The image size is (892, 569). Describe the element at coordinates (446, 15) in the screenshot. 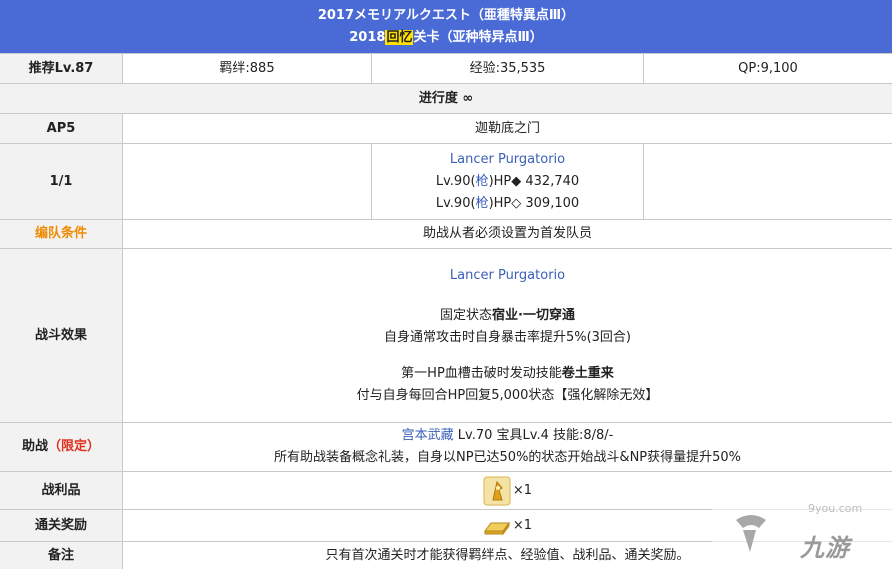

I see `quest-title-jp: 2017メモリアルクエスト（亜種特異点Ⅲ）` at that location.